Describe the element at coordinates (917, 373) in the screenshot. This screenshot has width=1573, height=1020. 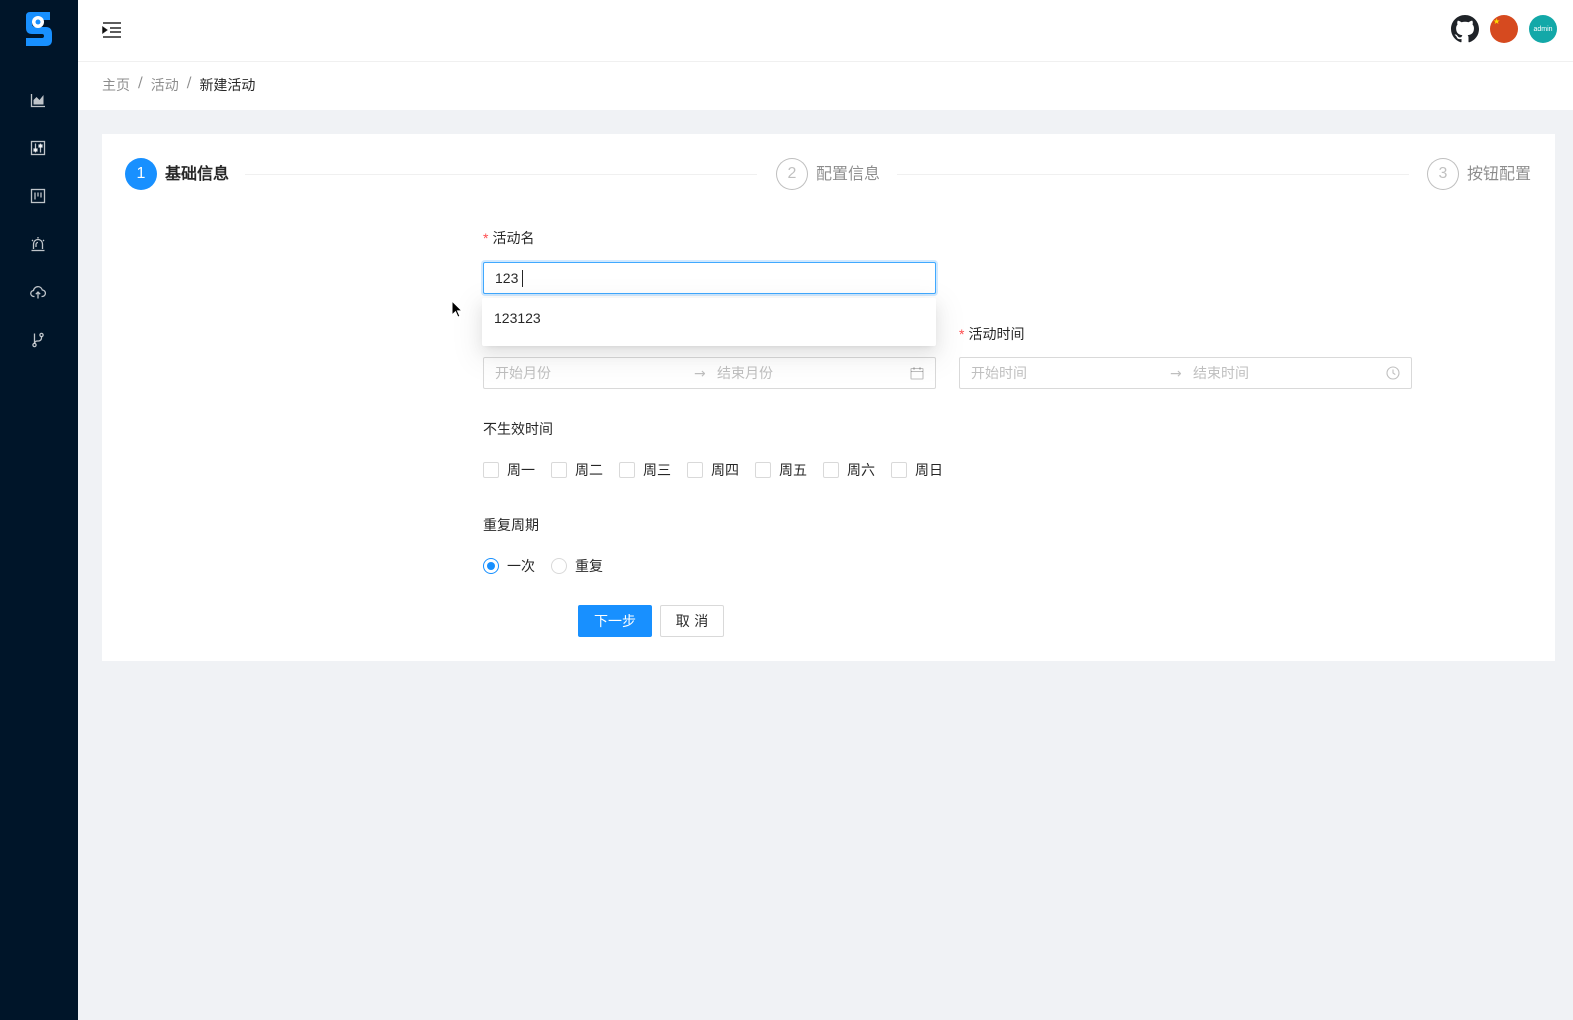
I see `calendar-icon` at that location.